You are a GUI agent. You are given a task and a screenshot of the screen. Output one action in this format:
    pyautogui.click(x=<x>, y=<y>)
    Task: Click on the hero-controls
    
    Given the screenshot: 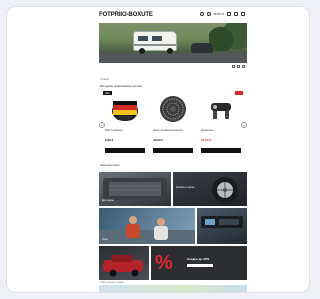 What is the action you would take?
    pyautogui.click(x=238, y=66)
    